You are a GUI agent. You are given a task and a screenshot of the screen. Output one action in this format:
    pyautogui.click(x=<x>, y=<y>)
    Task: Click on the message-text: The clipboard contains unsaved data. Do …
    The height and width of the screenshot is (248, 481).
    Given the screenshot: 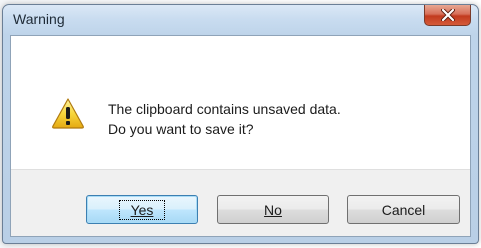 What is the action you would take?
    pyautogui.click(x=224, y=119)
    